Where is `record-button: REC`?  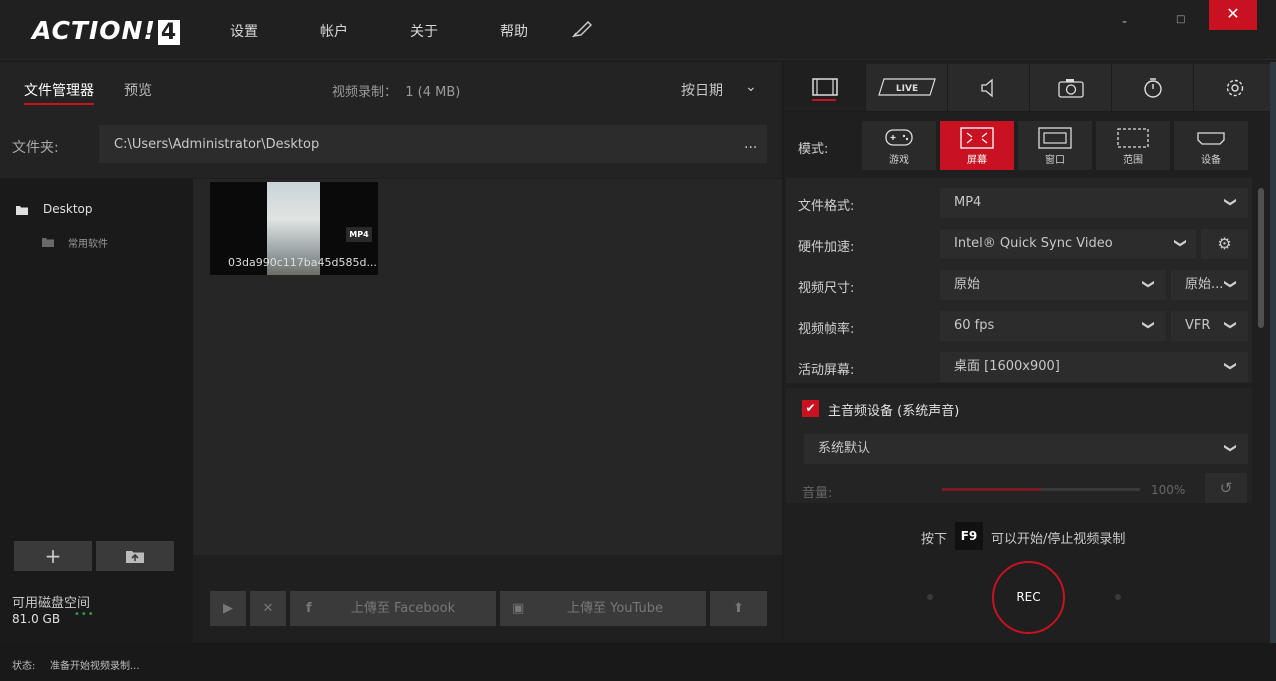
record-button: REC is located at coordinates (1028, 597).